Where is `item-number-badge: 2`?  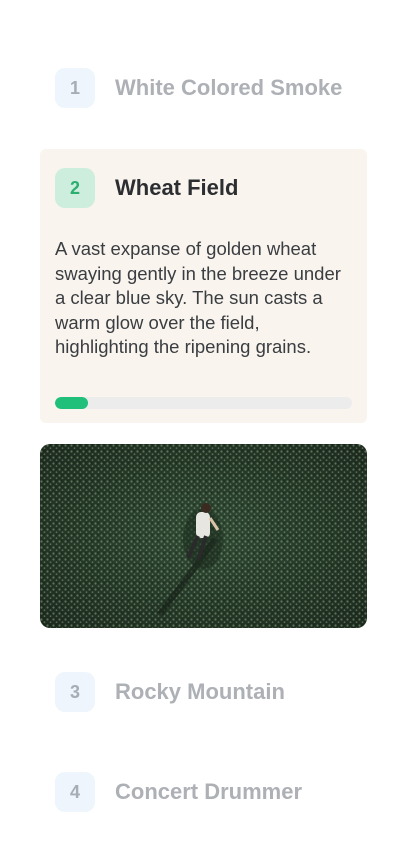
item-number-badge: 2 is located at coordinates (75, 188).